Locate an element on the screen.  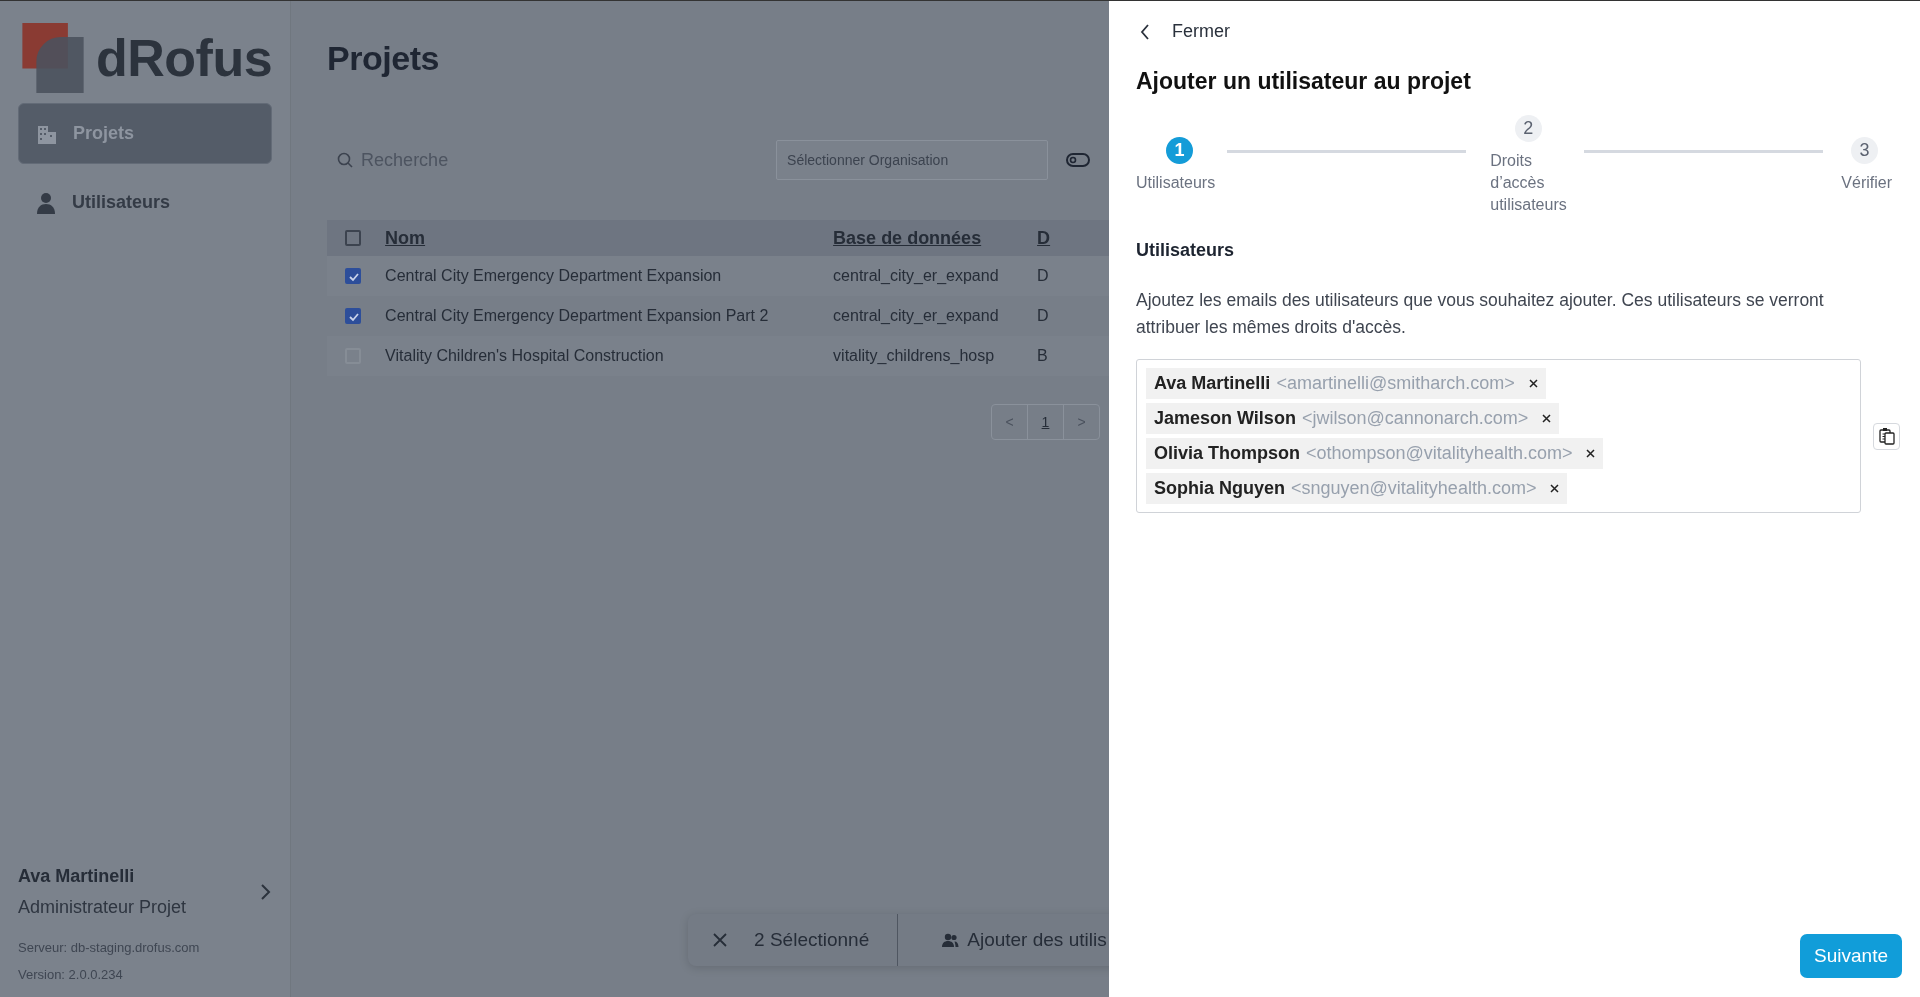
user-icon is located at coordinates (46, 202).